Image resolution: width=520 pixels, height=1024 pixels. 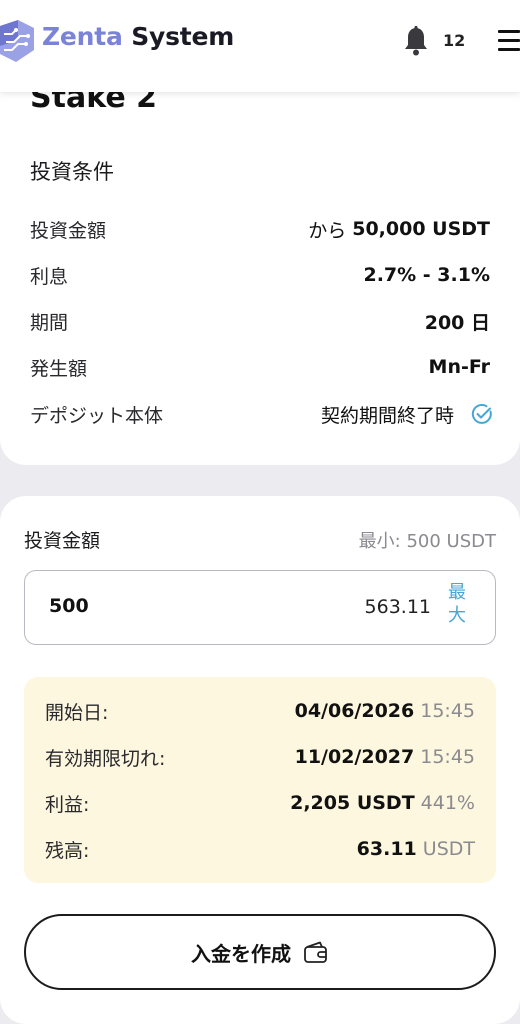 I want to click on brand-part2: System, so click(x=183, y=36).